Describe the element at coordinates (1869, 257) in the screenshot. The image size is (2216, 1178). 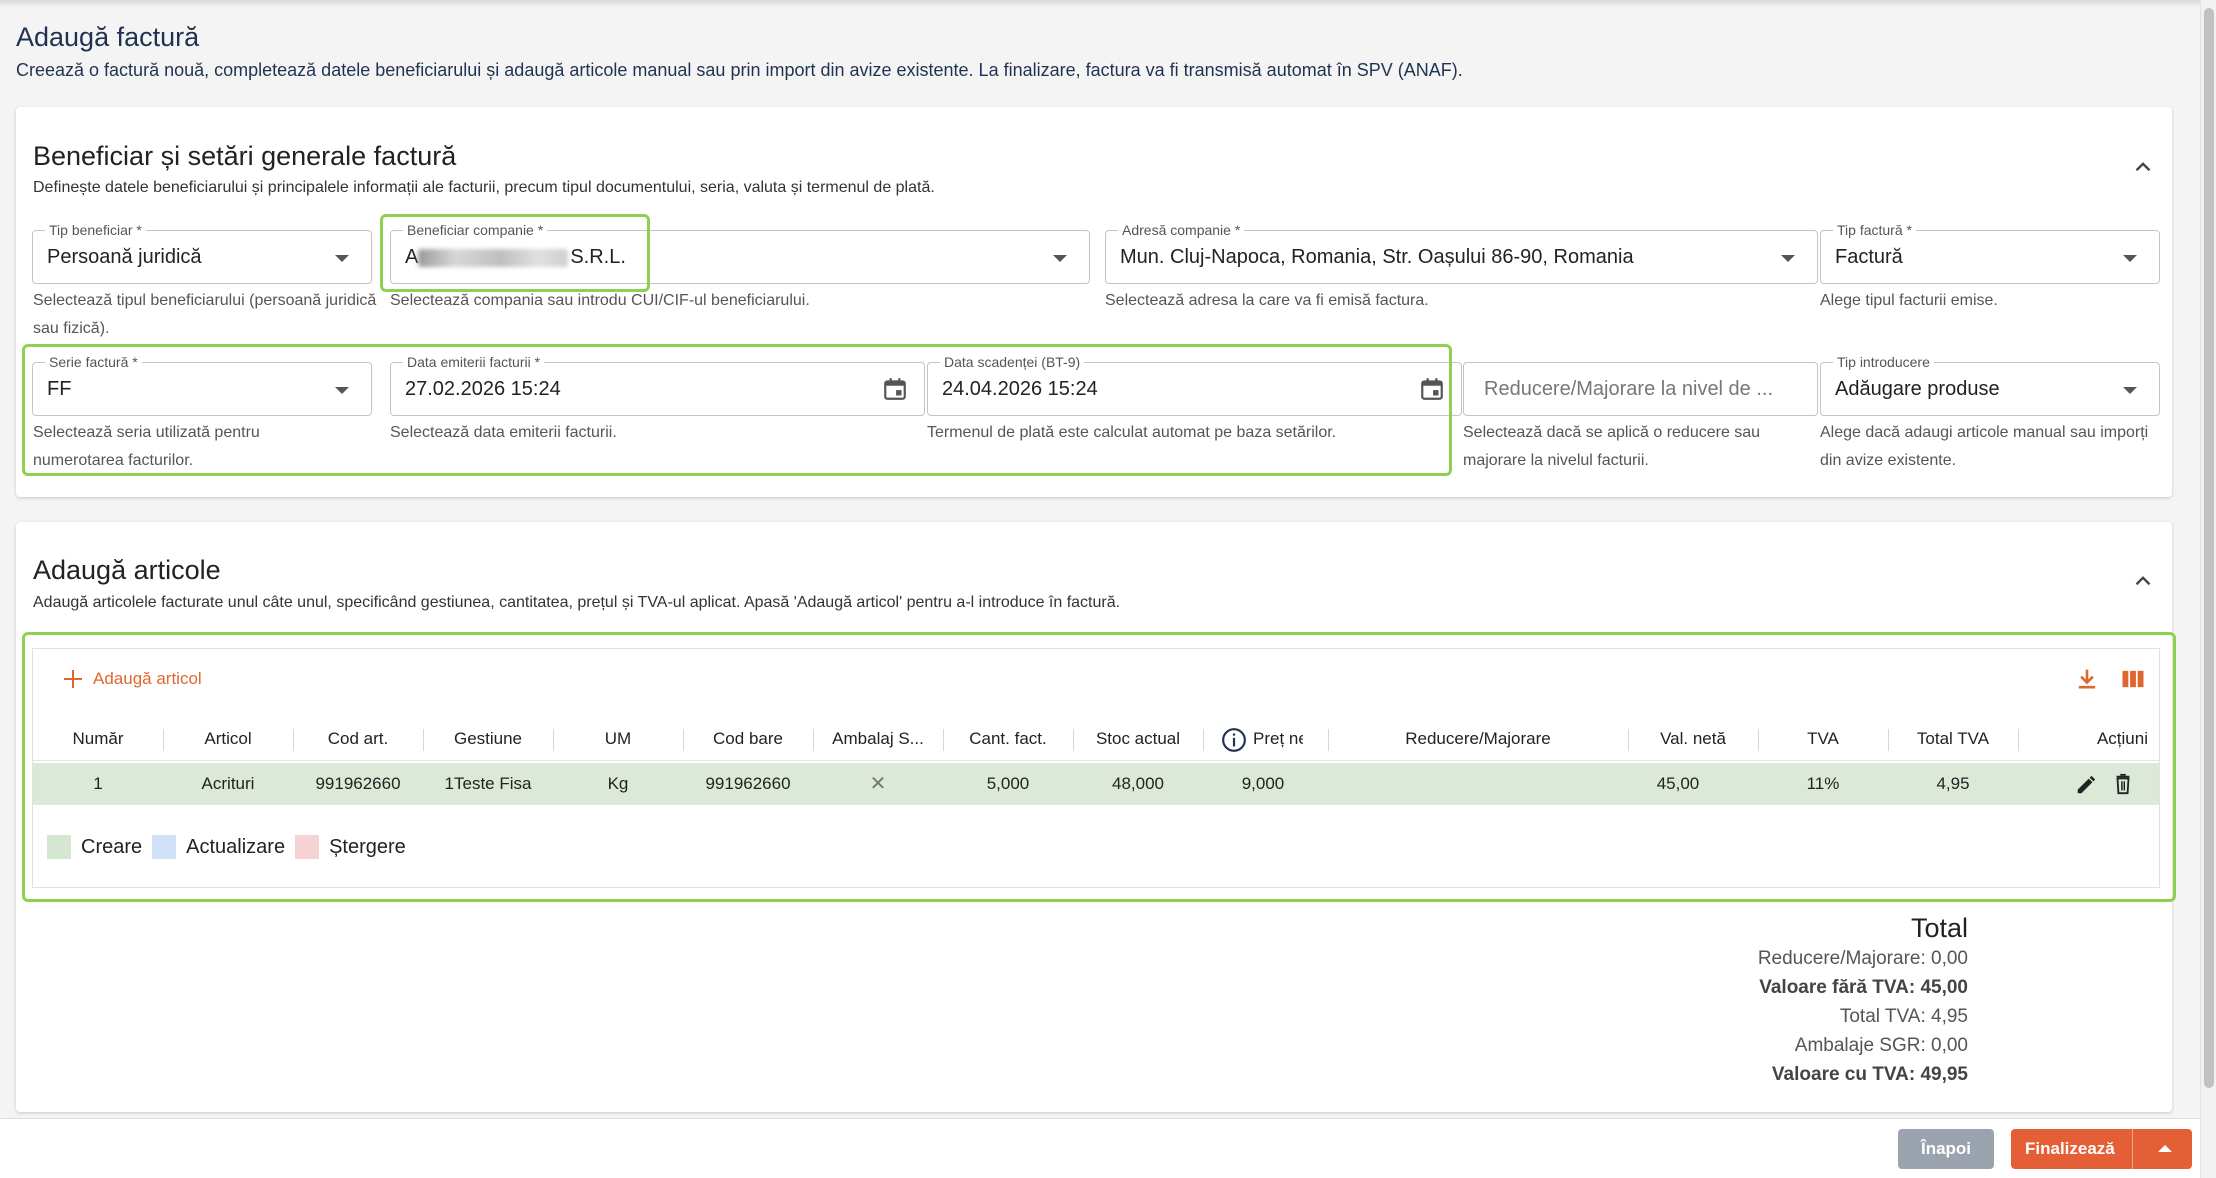
I see `field-value: Factură` at that location.